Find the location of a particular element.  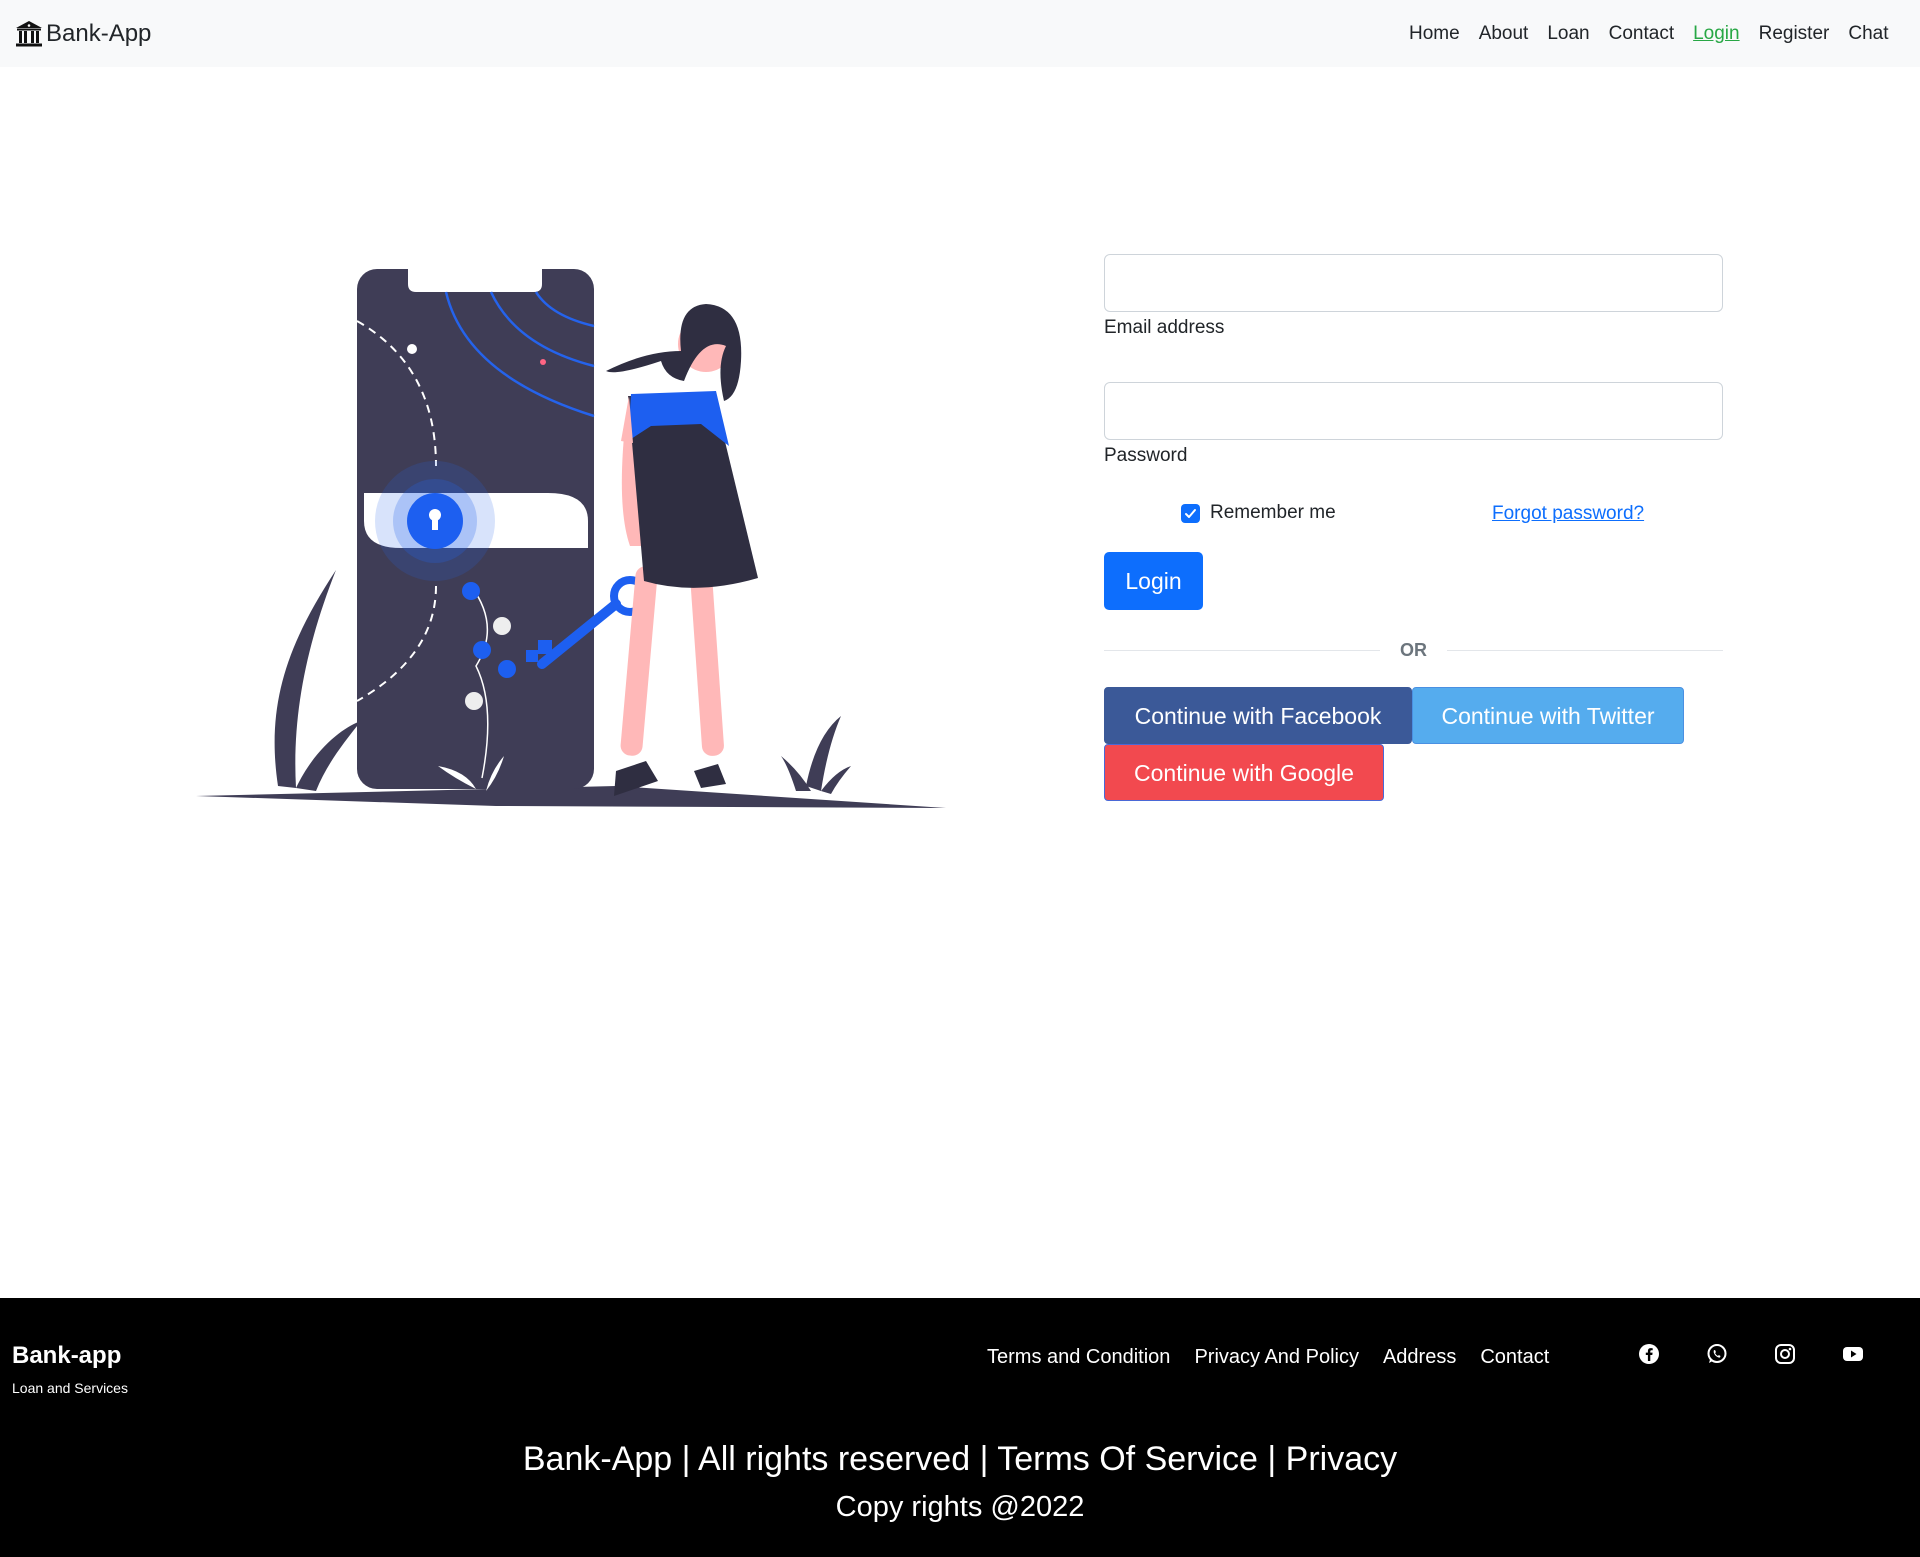

remember-label: Remember me is located at coordinates (1273, 512).